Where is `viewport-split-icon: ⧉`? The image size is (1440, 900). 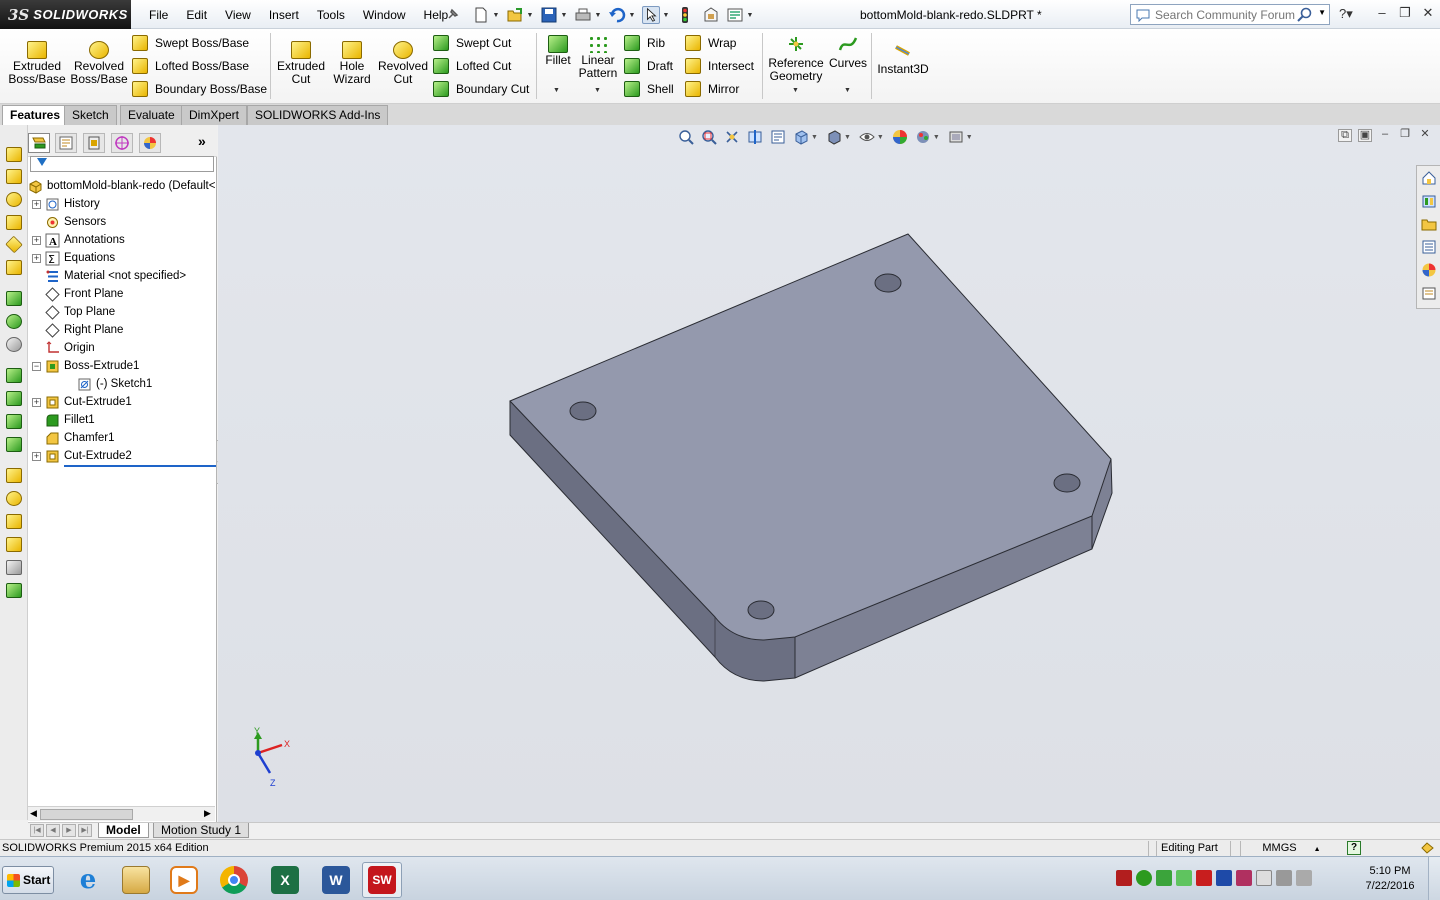
viewport-split-icon: ⧉ is located at coordinates (1345, 135).